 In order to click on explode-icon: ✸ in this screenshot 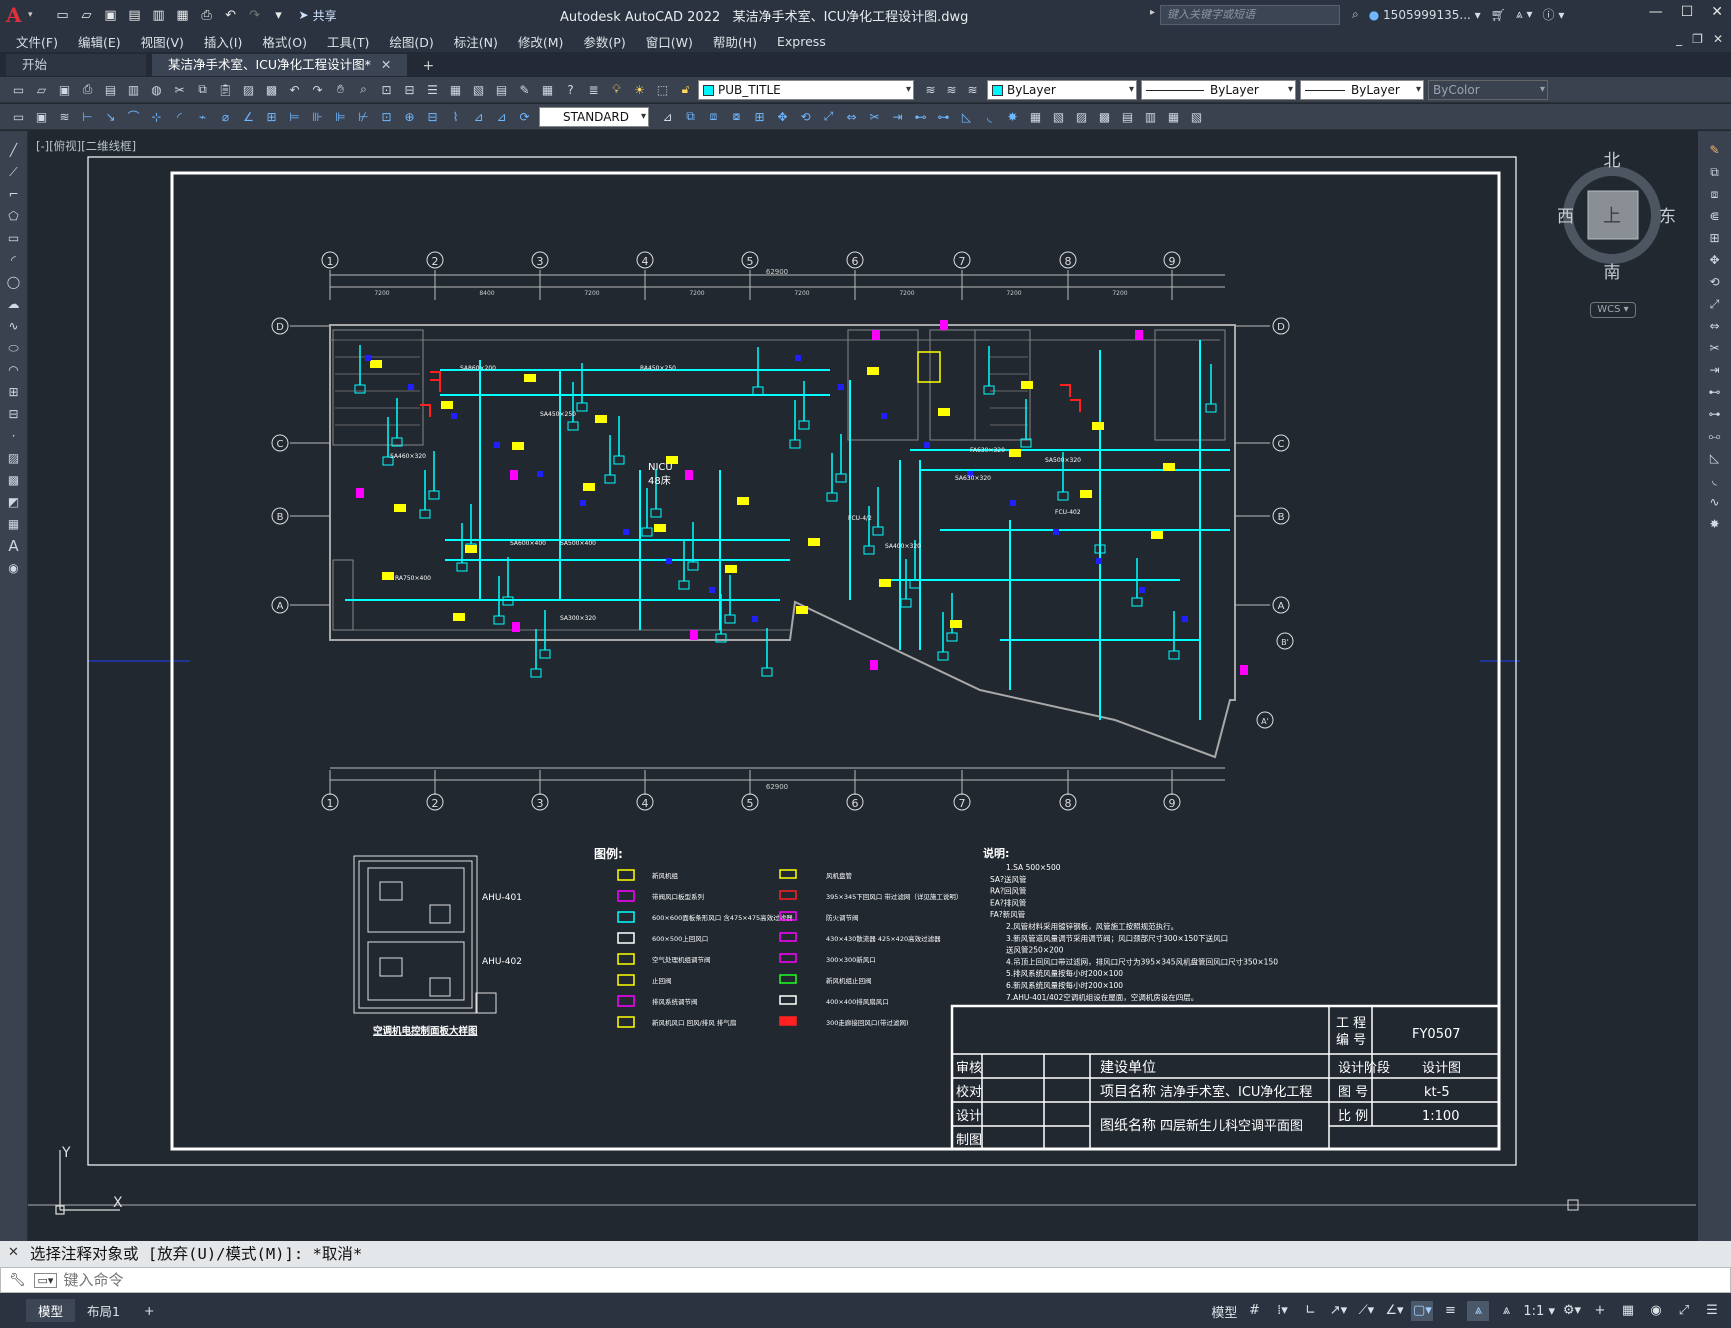, I will do `click(1012, 117)`.